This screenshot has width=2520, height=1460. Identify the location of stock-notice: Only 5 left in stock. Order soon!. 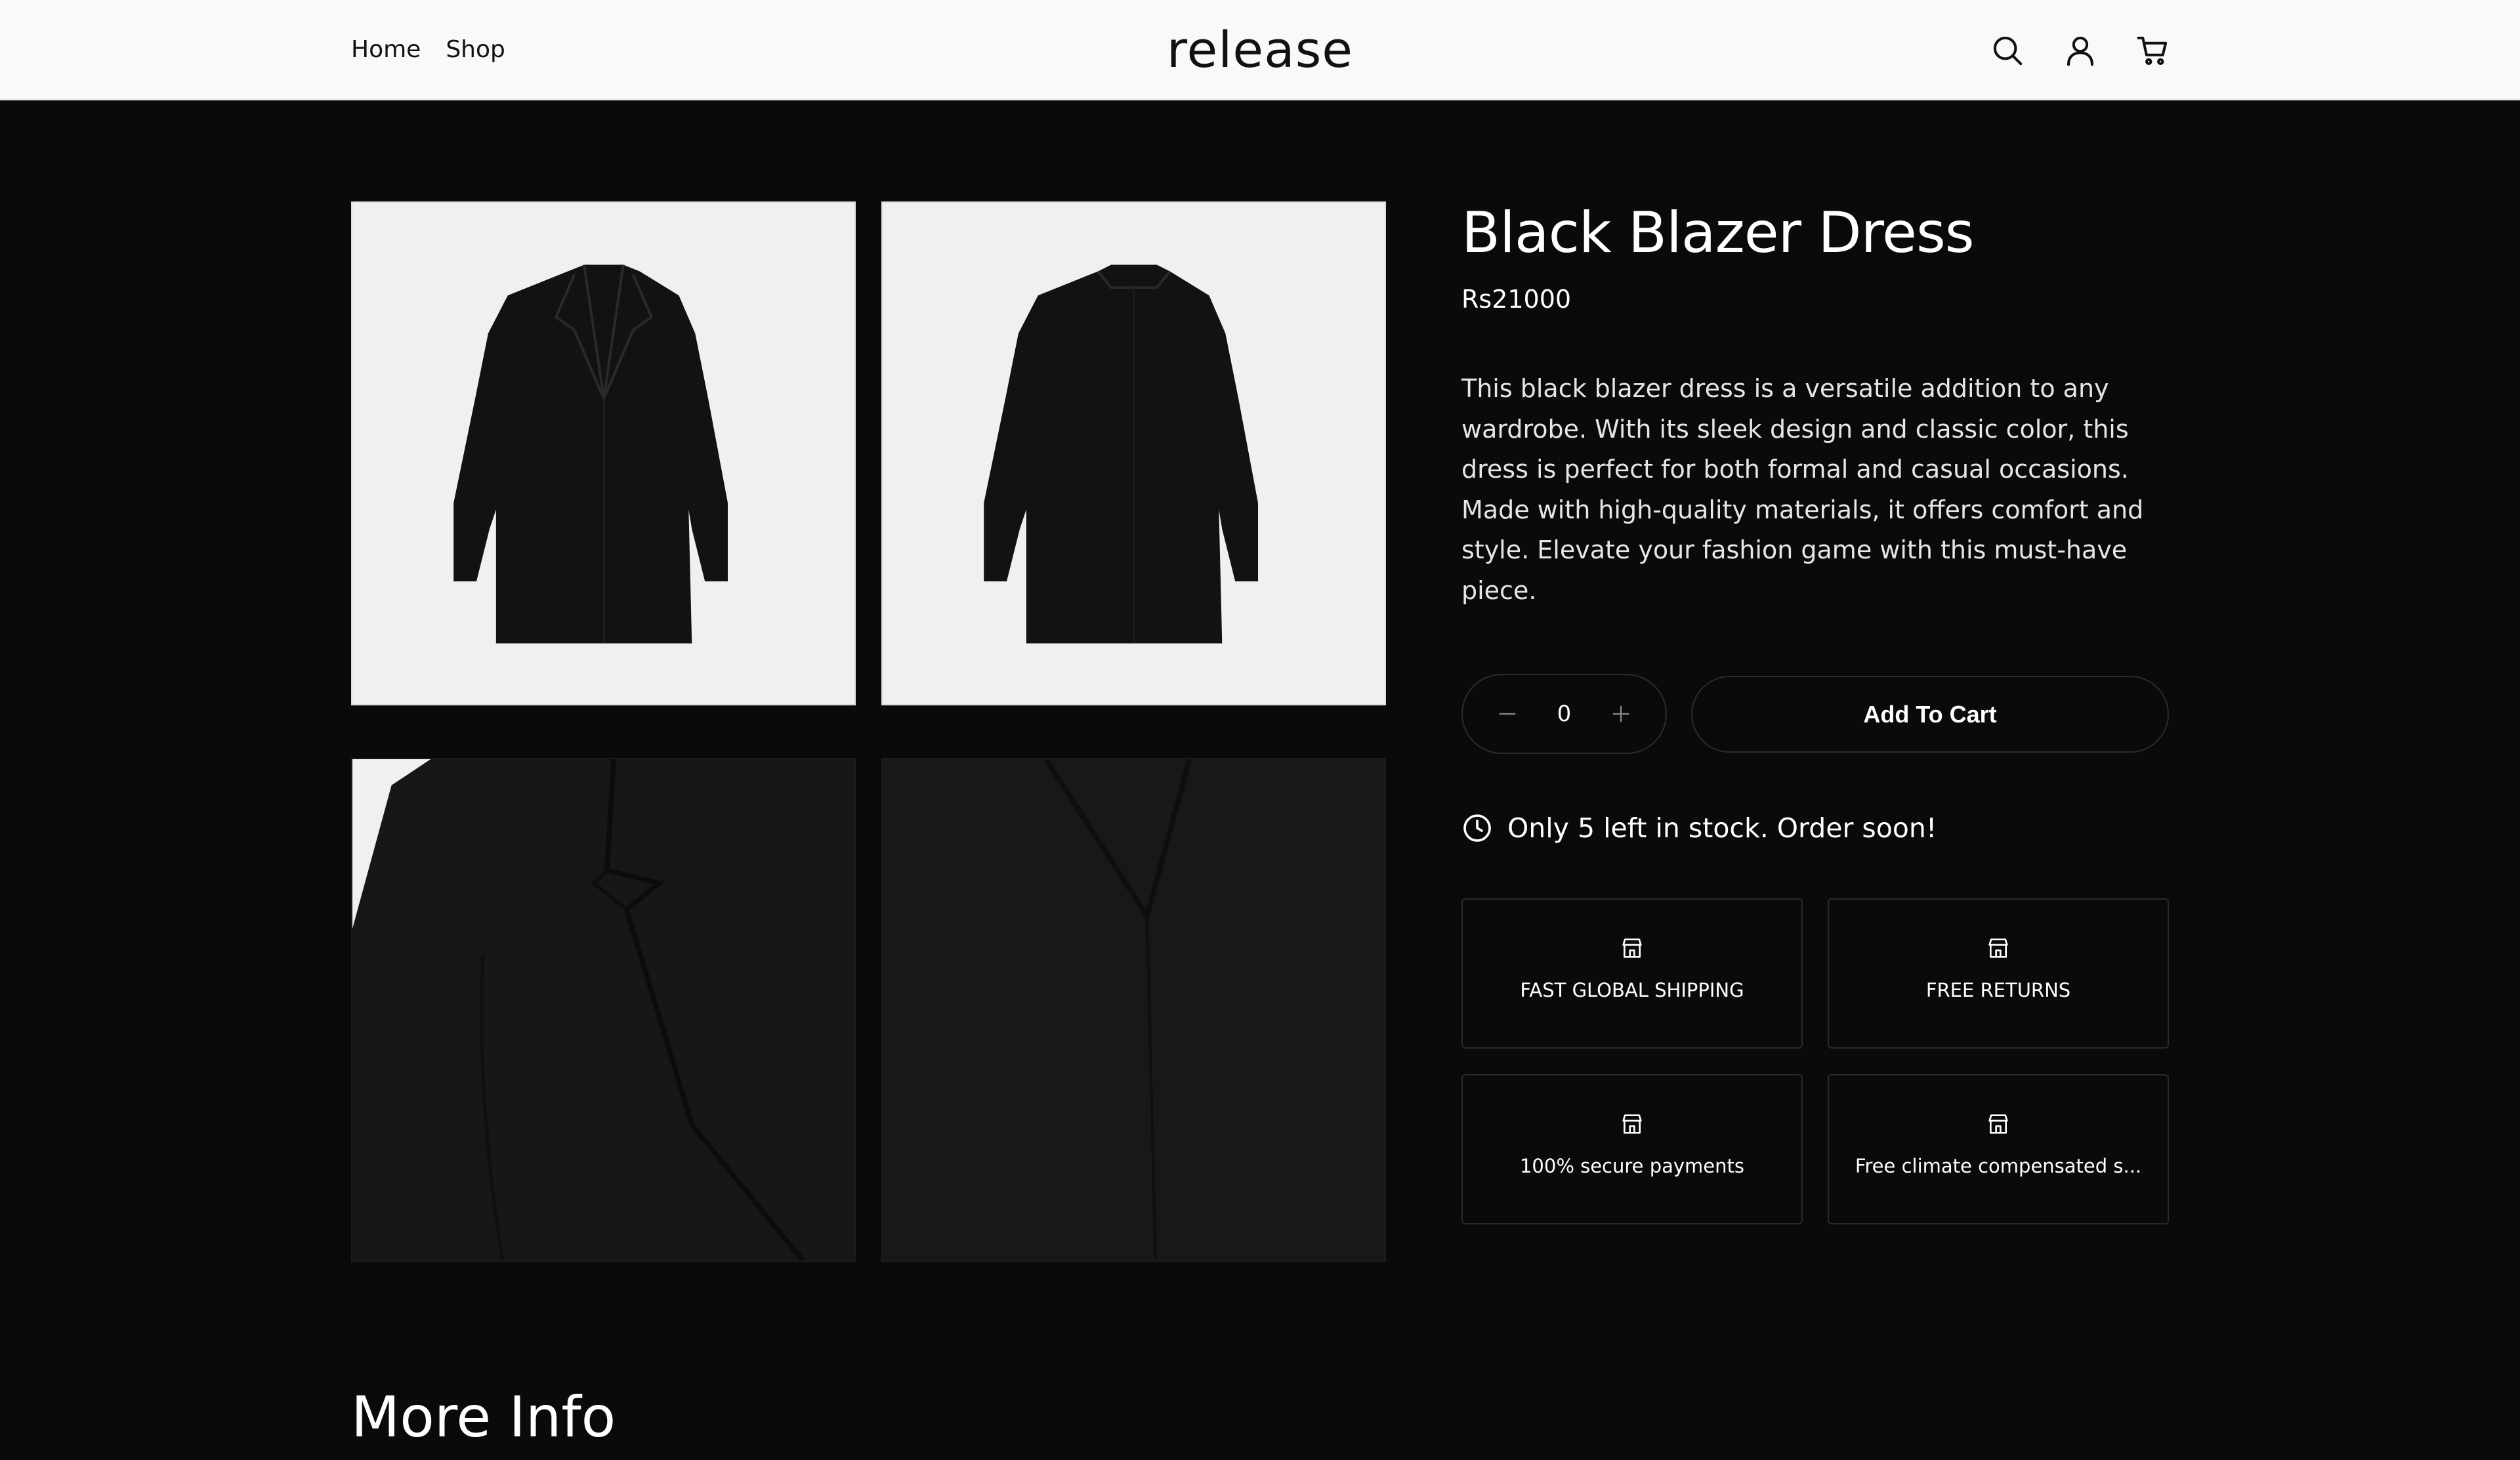
(1699, 828).